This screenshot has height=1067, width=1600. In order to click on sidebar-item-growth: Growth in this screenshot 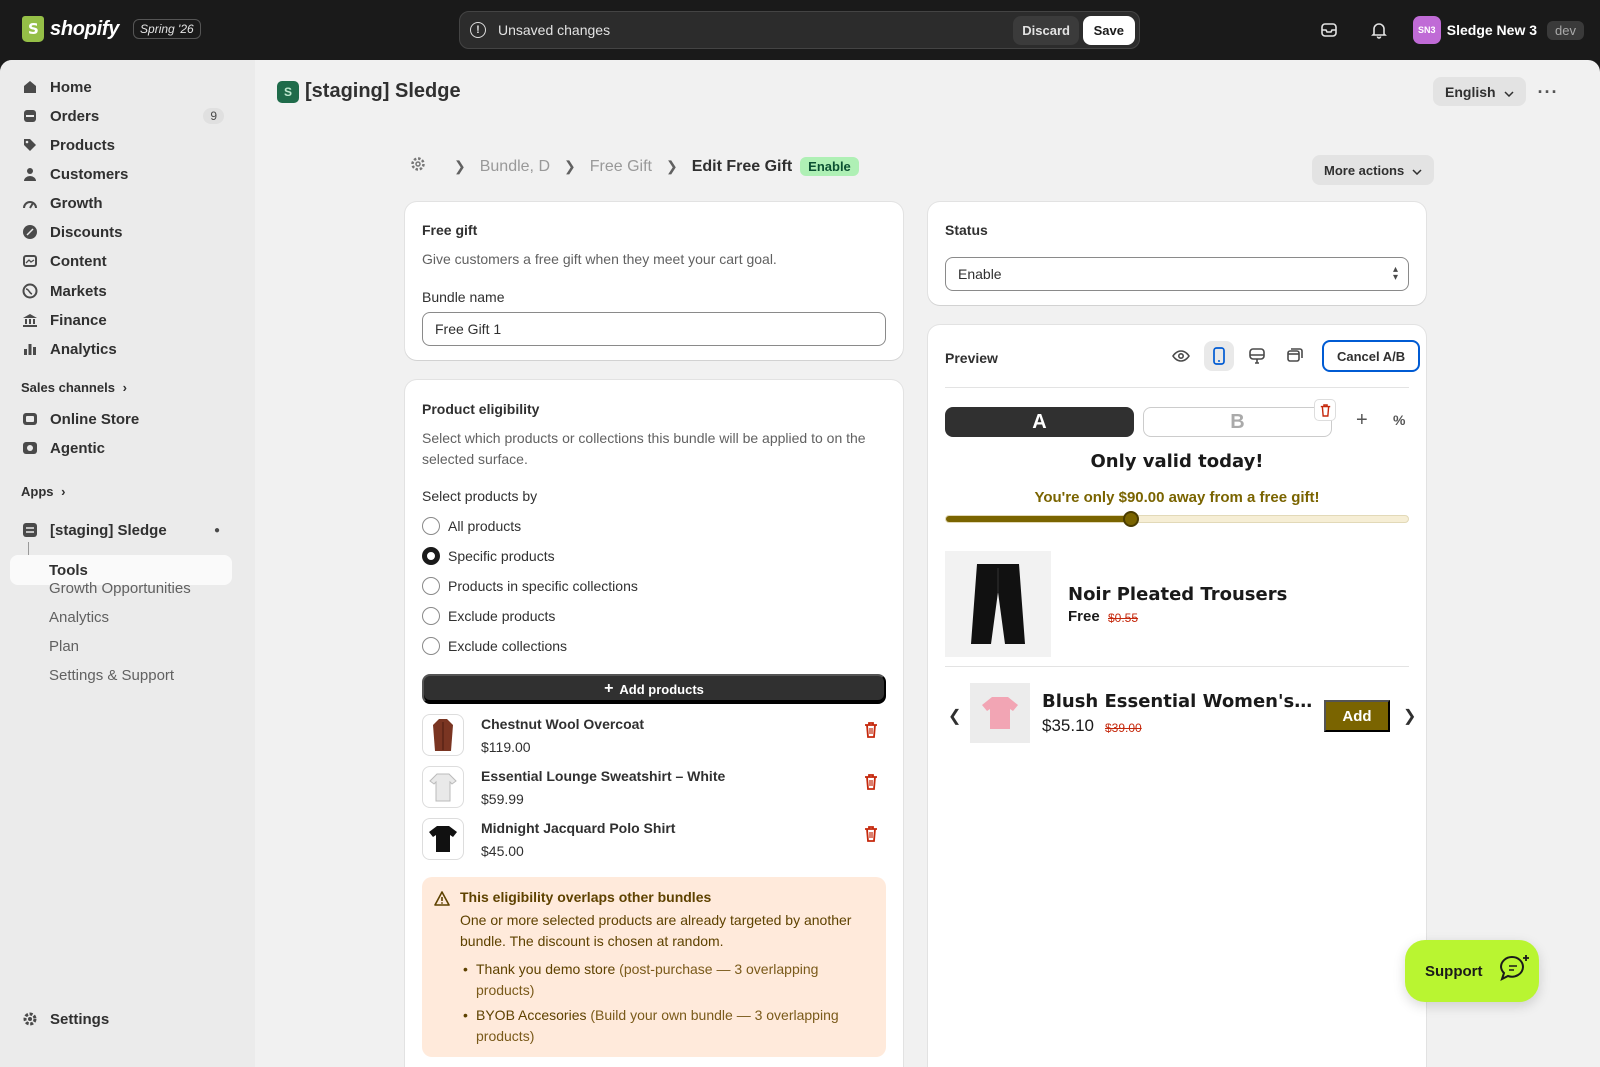, I will do `click(121, 203)`.